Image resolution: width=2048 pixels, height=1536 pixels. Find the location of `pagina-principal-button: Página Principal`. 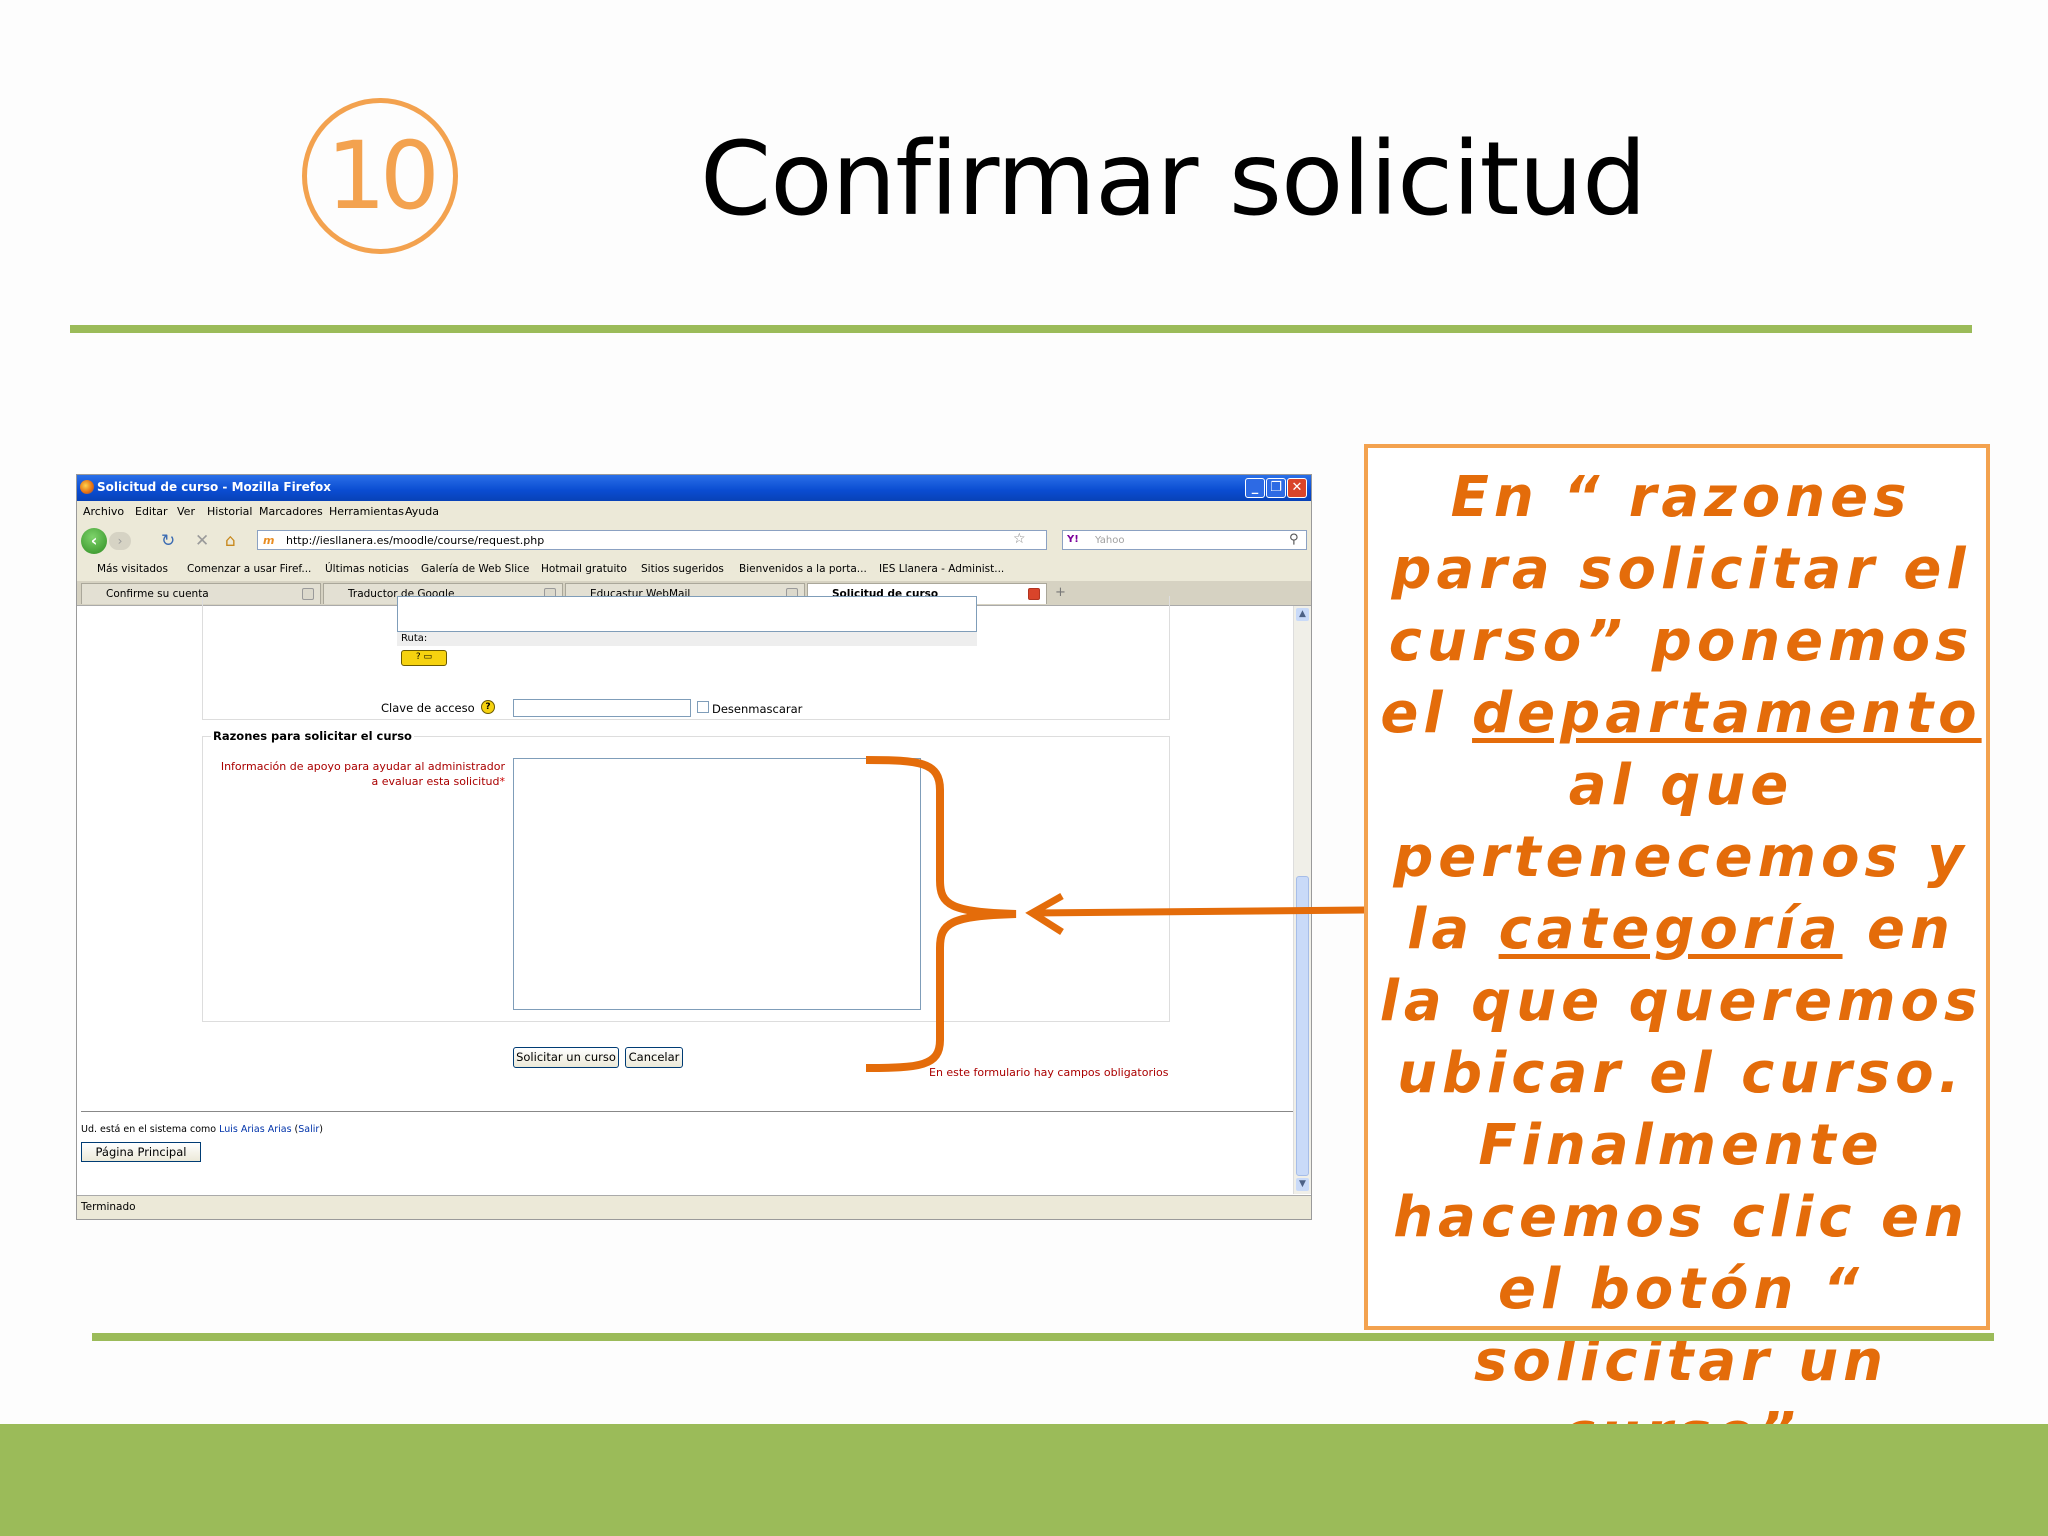

pagina-principal-button: Página Principal is located at coordinates (141, 1152).